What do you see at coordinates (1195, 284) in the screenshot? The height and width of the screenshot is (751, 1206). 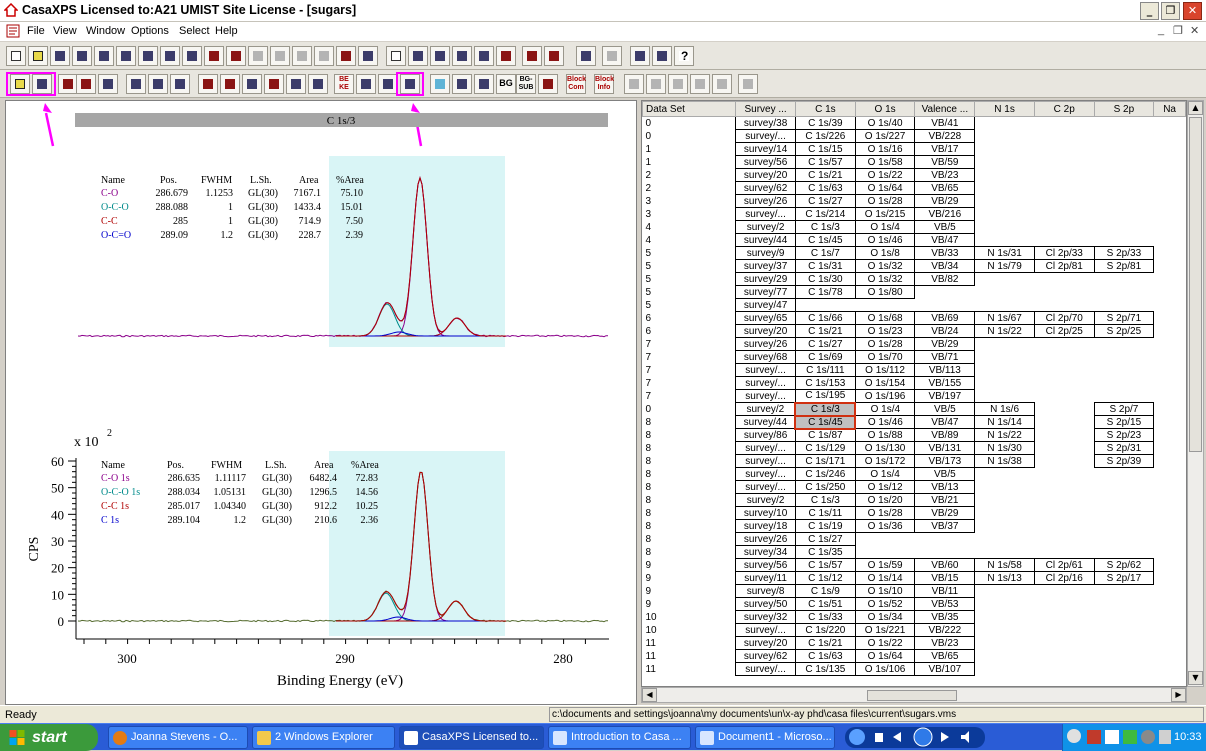 I see `vertical-scroll-thumb` at bounding box center [1195, 284].